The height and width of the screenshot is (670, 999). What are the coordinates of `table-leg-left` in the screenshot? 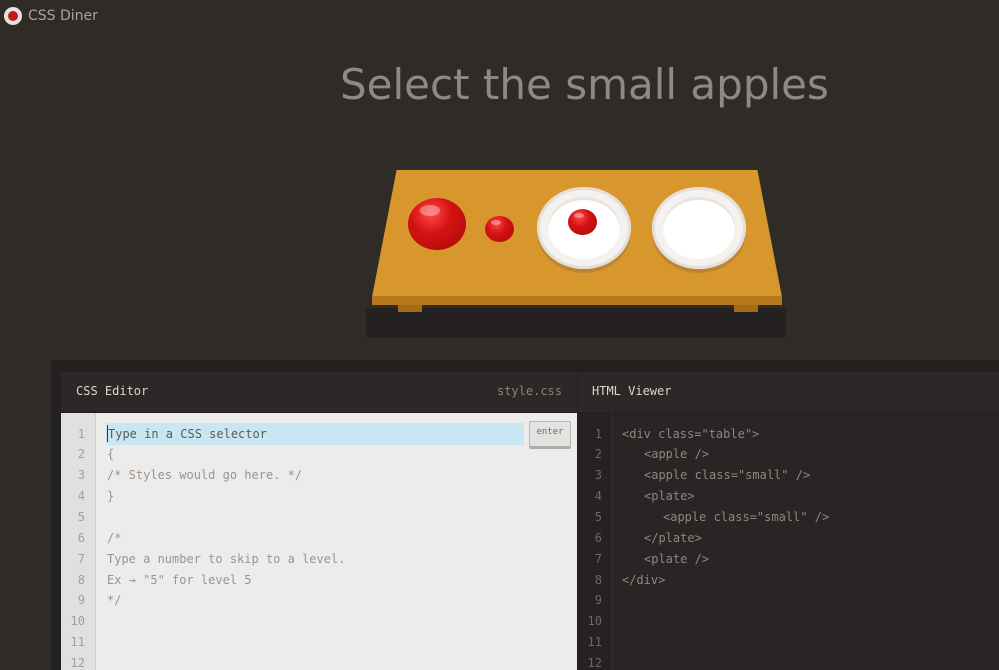 It's located at (410, 308).